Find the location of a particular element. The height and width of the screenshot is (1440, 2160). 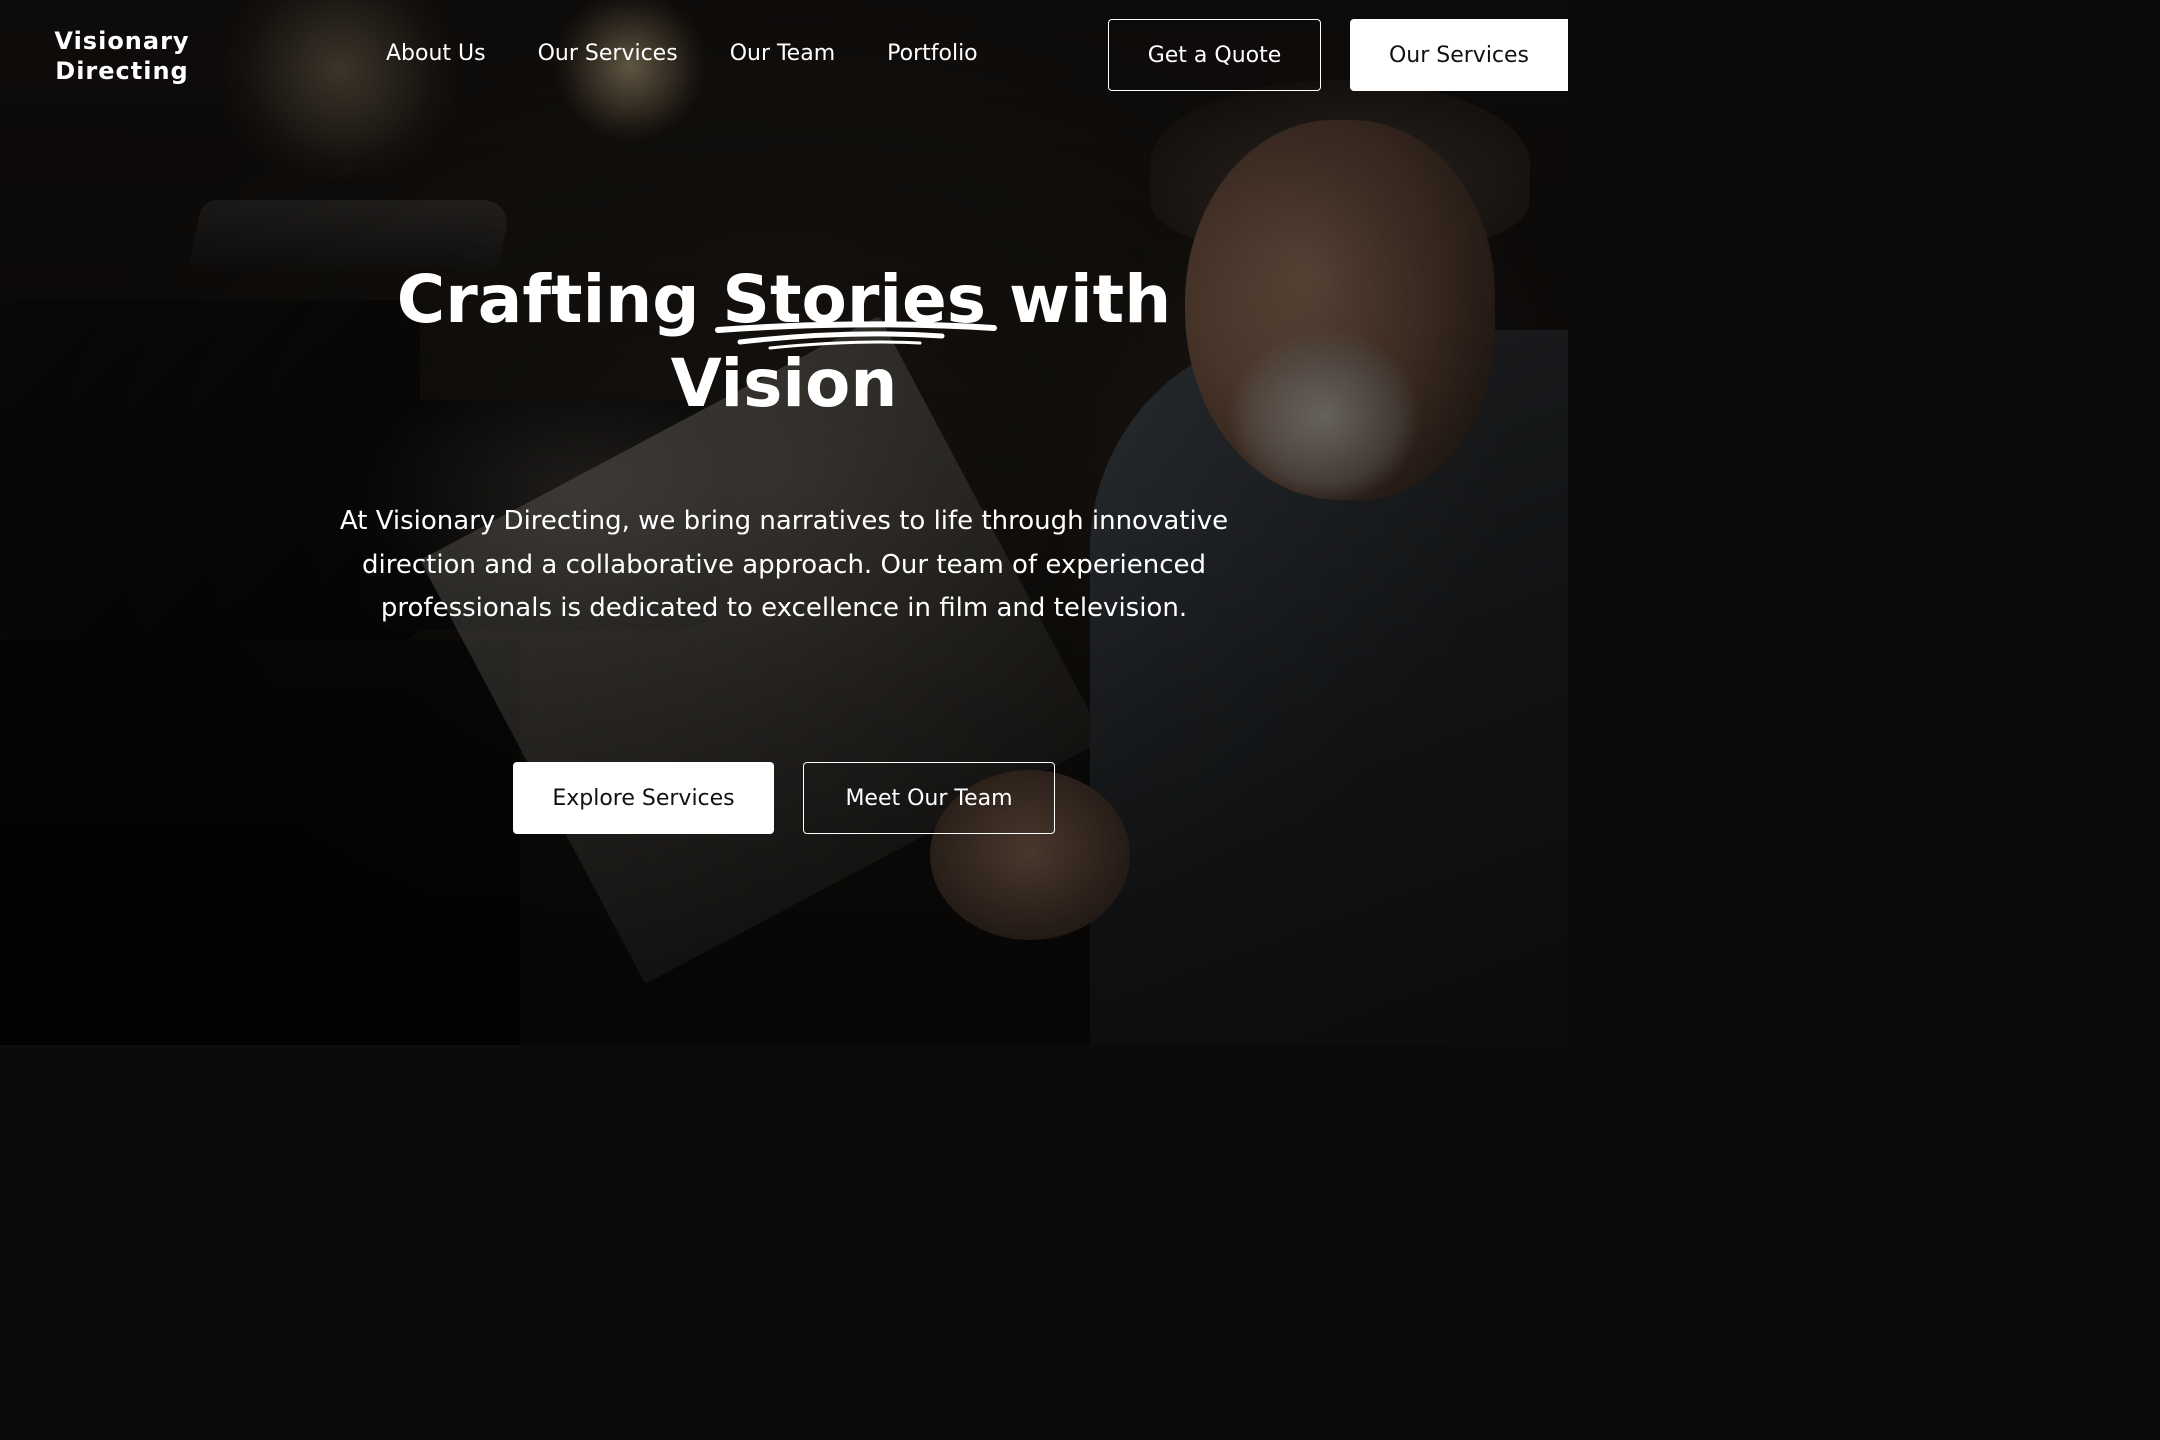

hero-title-highlight: Stories is located at coordinates (856, 304).